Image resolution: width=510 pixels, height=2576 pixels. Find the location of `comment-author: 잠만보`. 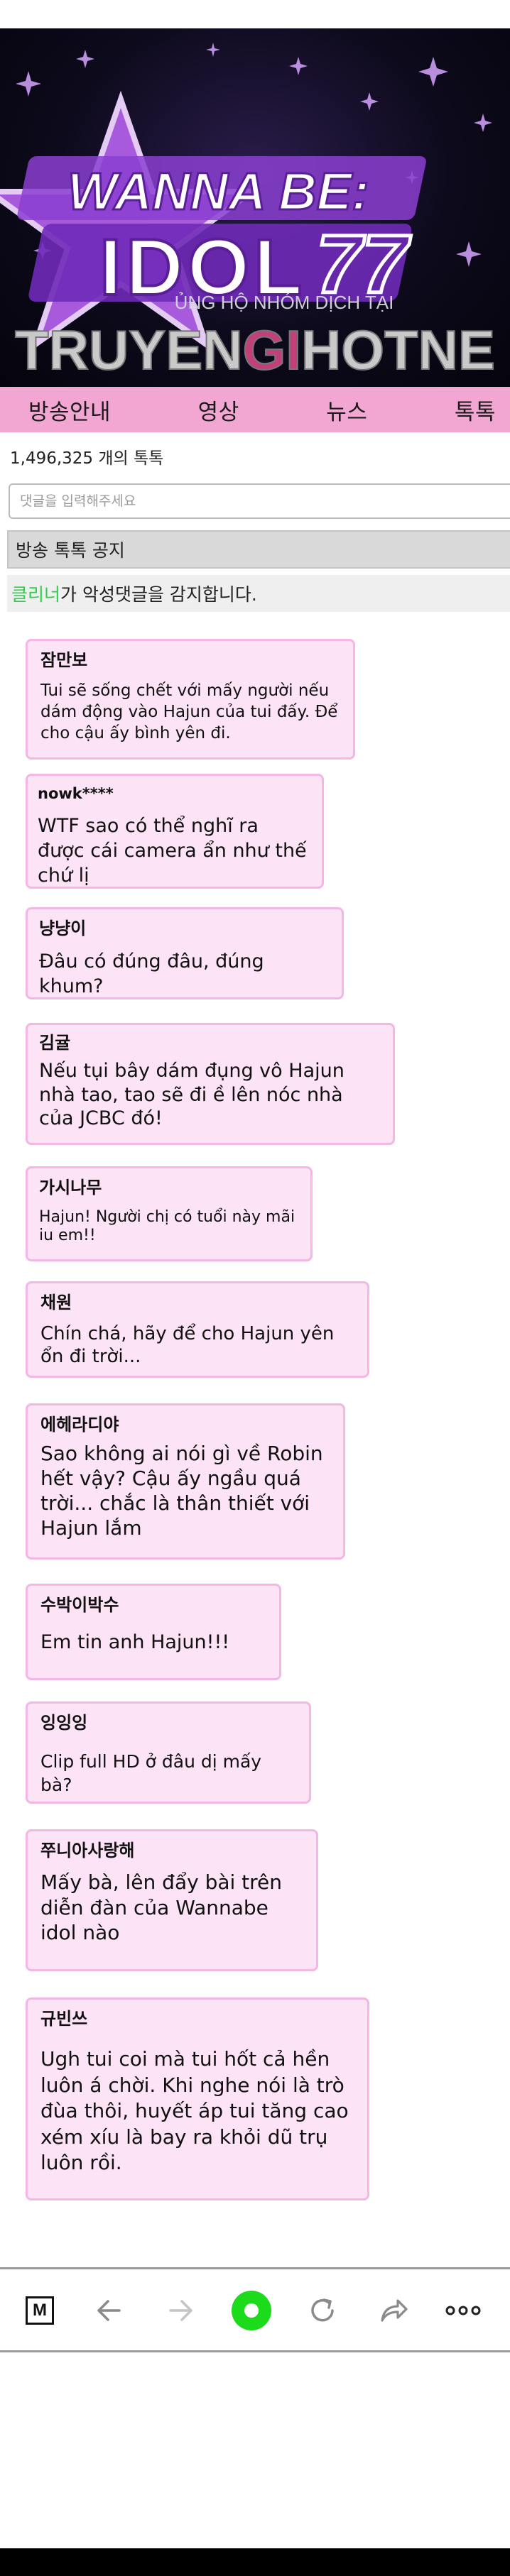

comment-author: 잠만보 is located at coordinates (64, 660).